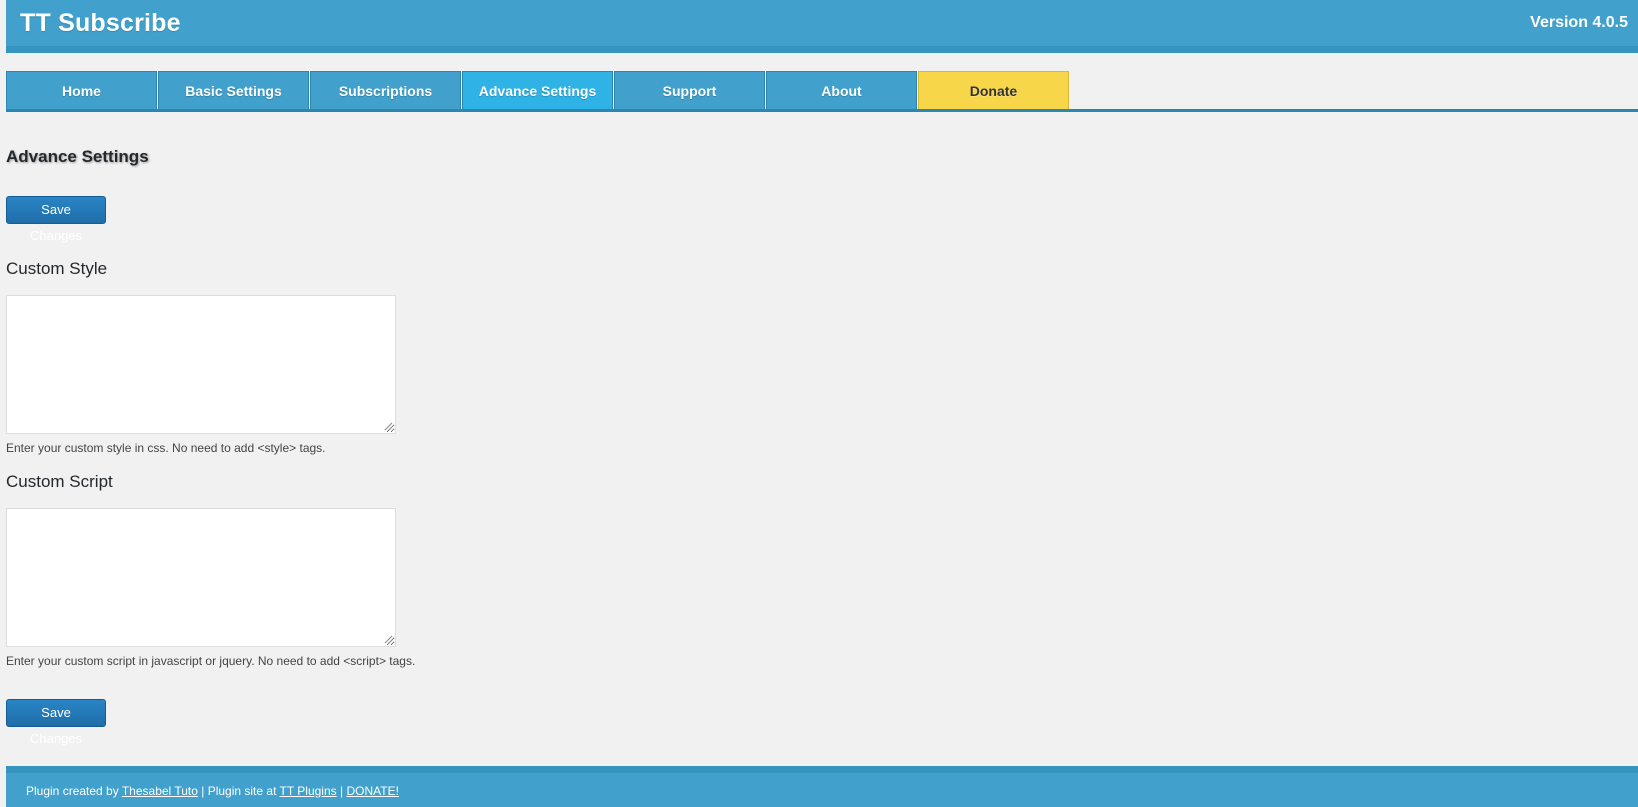 Image resolution: width=1638 pixels, height=807 pixels. I want to click on tab-basic-settings: Basic Settings, so click(233, 90).